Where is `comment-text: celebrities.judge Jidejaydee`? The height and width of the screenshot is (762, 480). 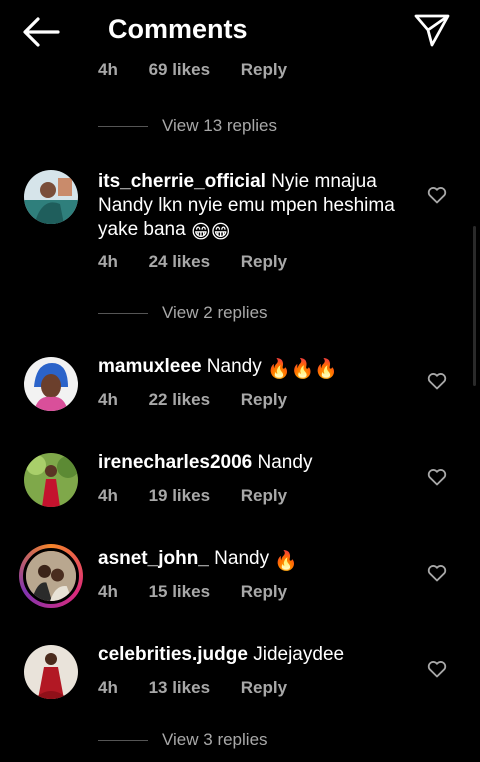
comment-text: celebrities.judge Jidejaydee is located at coordinates (248, 655).